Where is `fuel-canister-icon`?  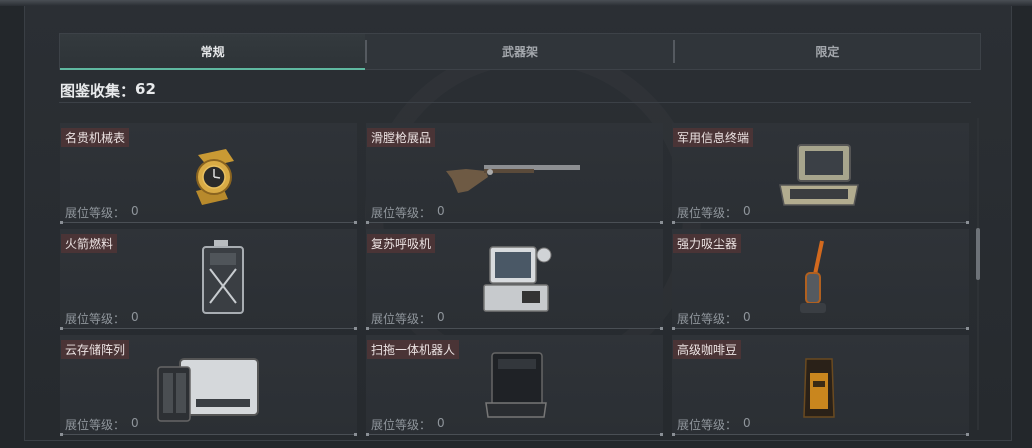 fuel-canister-icon is located at coordinates (223, 277).